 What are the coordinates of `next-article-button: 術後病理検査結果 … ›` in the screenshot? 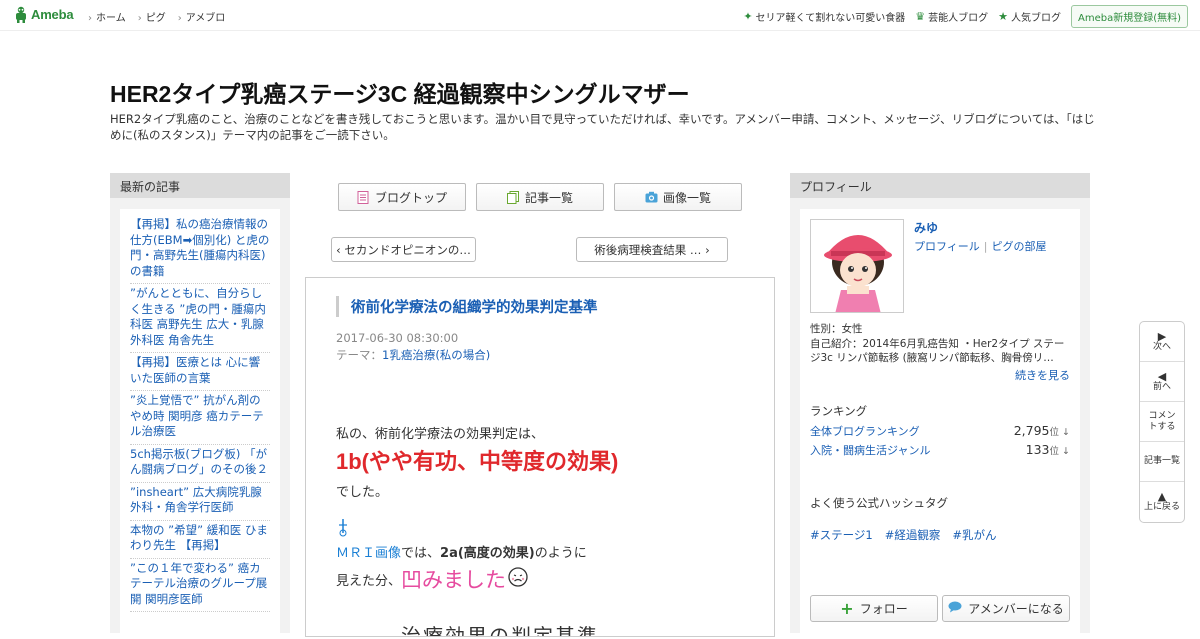 It's located at (652, 249).